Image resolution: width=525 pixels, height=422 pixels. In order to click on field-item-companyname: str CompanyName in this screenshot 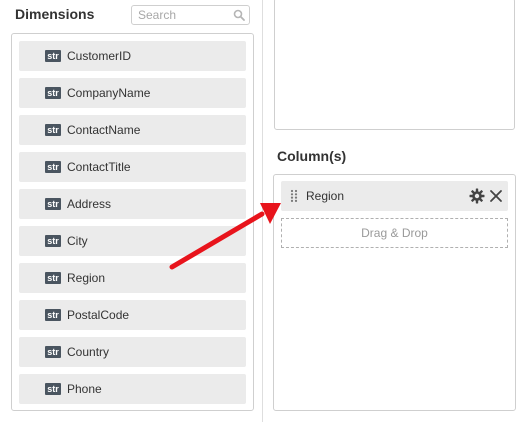, I will do `click(132, 93)`.